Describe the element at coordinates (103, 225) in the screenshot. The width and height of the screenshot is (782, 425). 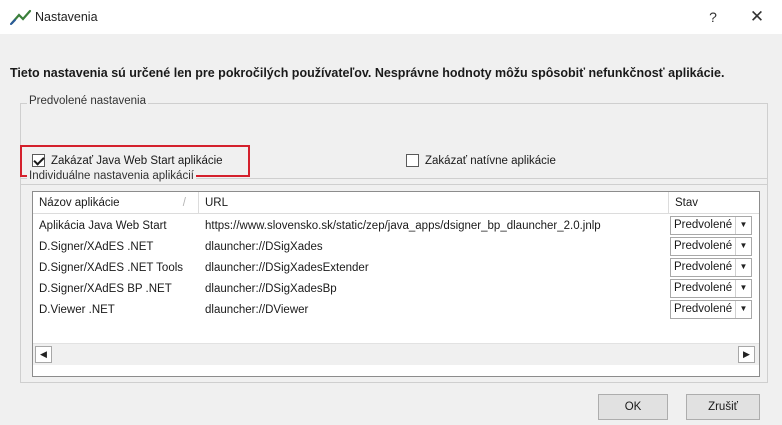
I see `app-name-cell: Aplikácia Java Web Start` at that location.